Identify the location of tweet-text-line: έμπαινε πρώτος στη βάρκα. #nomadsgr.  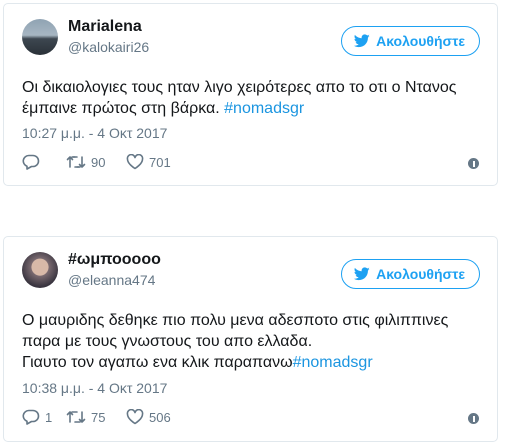
(252, 108).